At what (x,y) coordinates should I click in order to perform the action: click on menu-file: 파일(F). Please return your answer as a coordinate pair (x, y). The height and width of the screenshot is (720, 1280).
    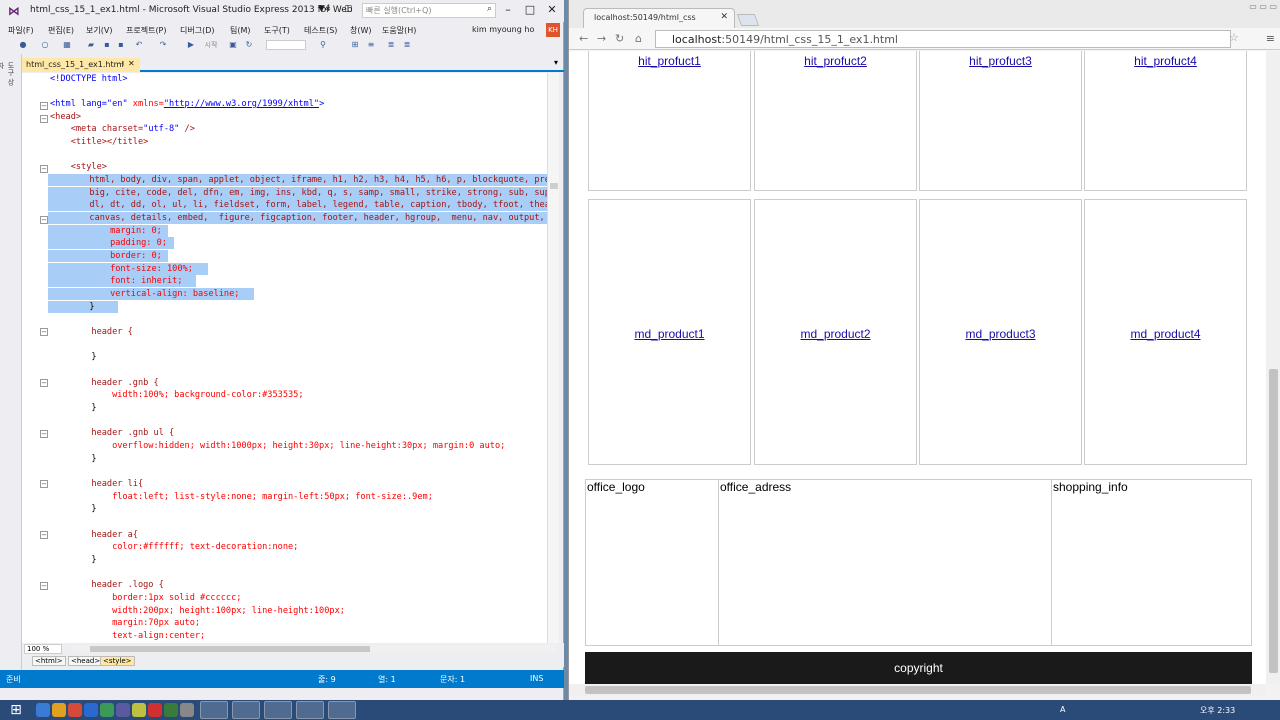
    Looking at the image, I should click on (21, 30).